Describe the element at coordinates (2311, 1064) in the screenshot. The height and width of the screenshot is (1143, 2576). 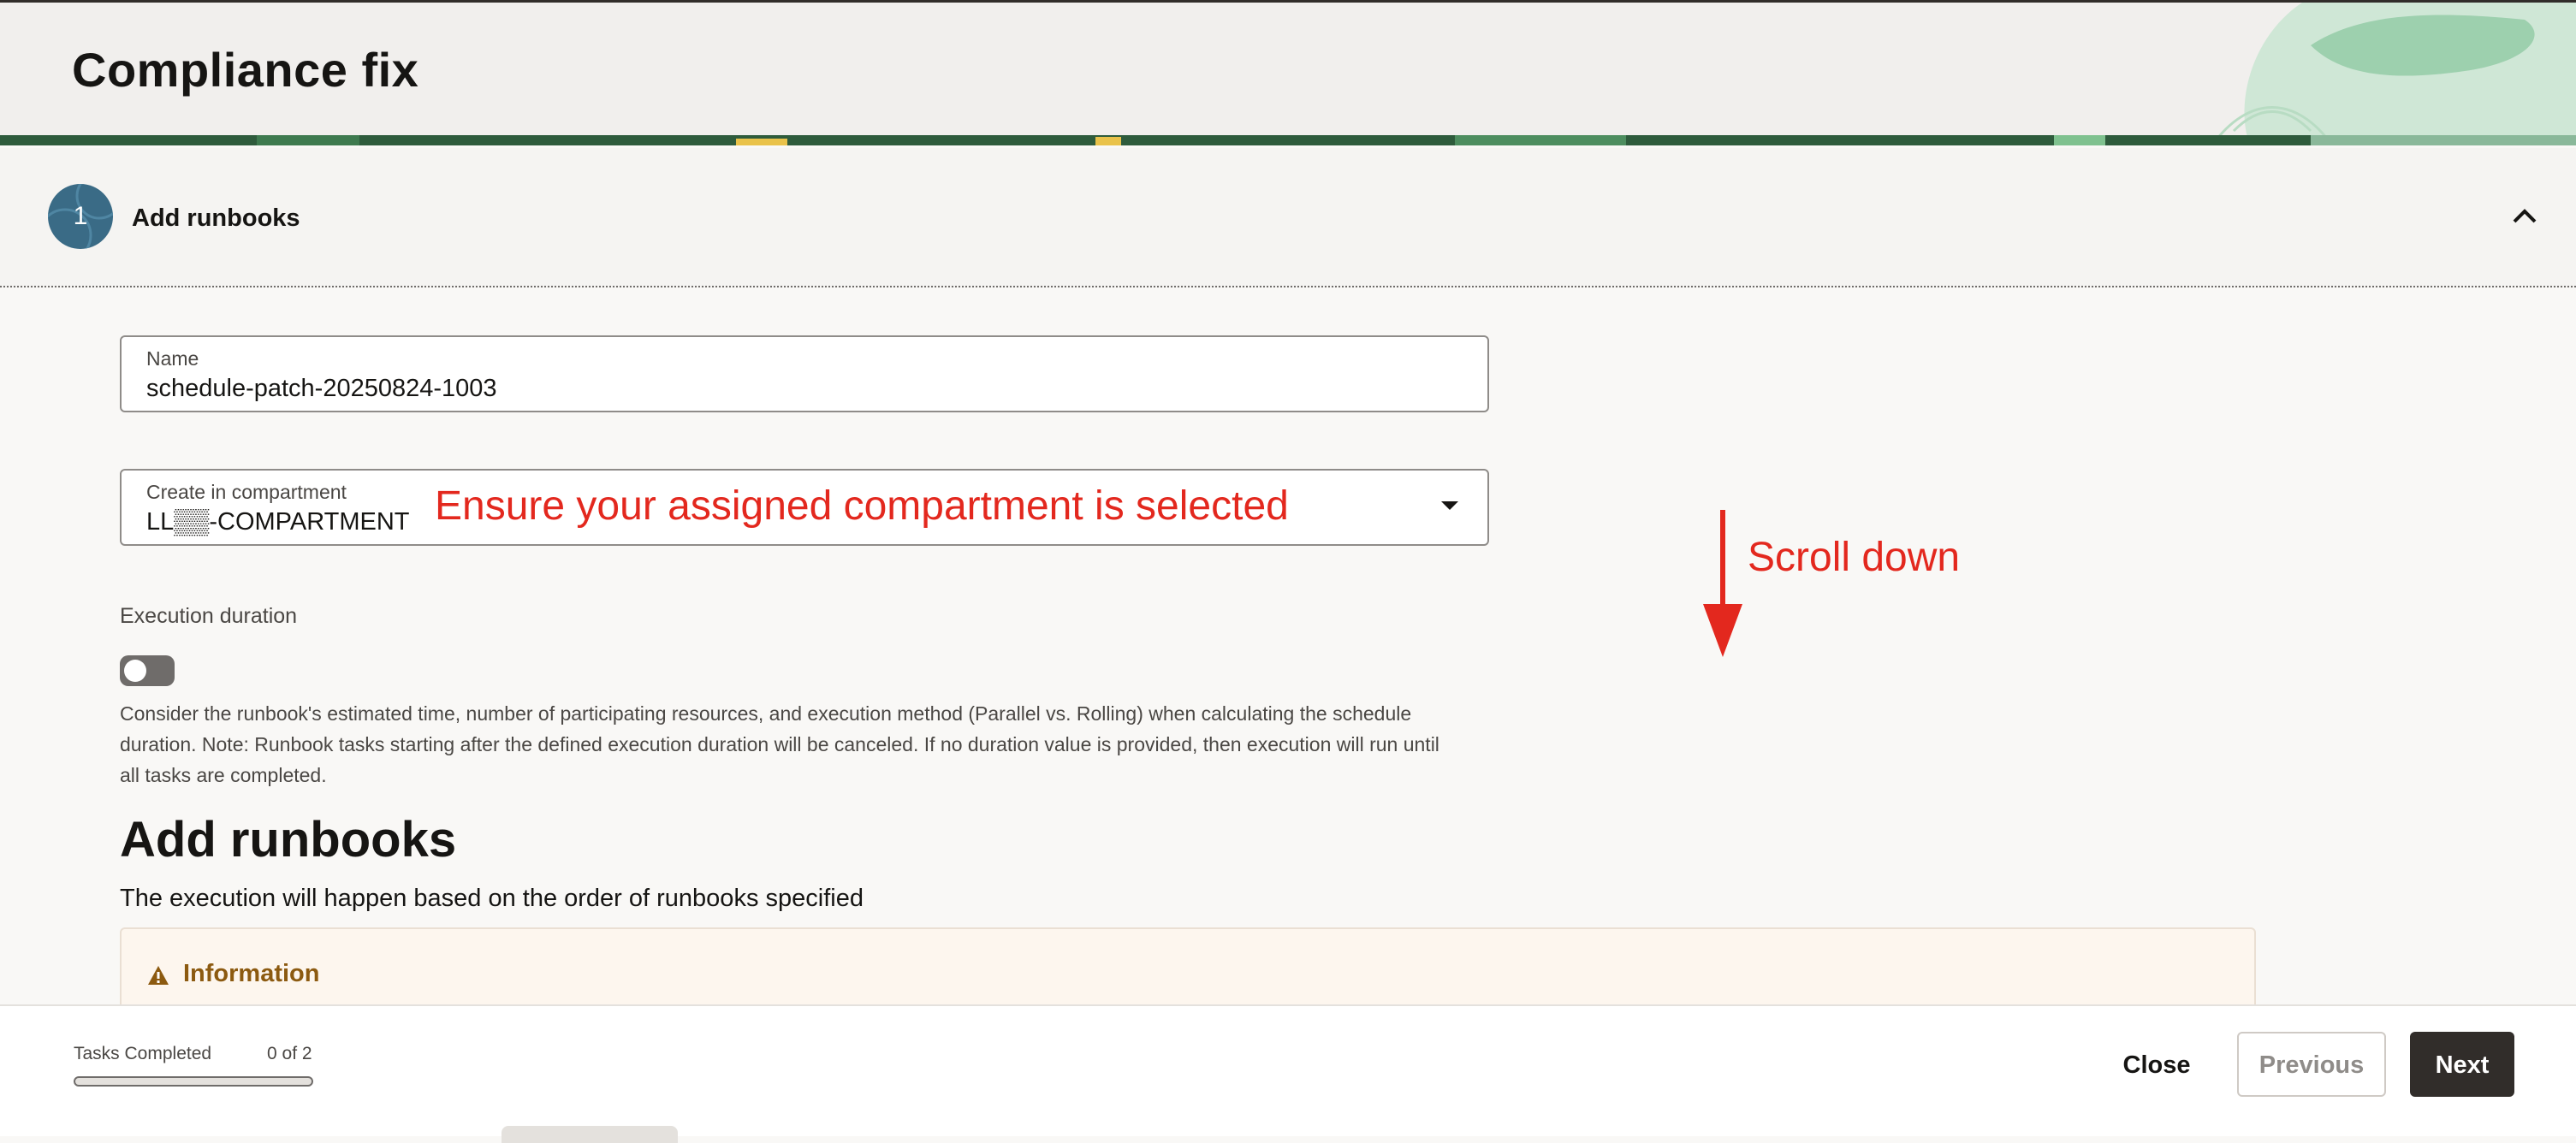
I see `previous-button: Previous` at that location.